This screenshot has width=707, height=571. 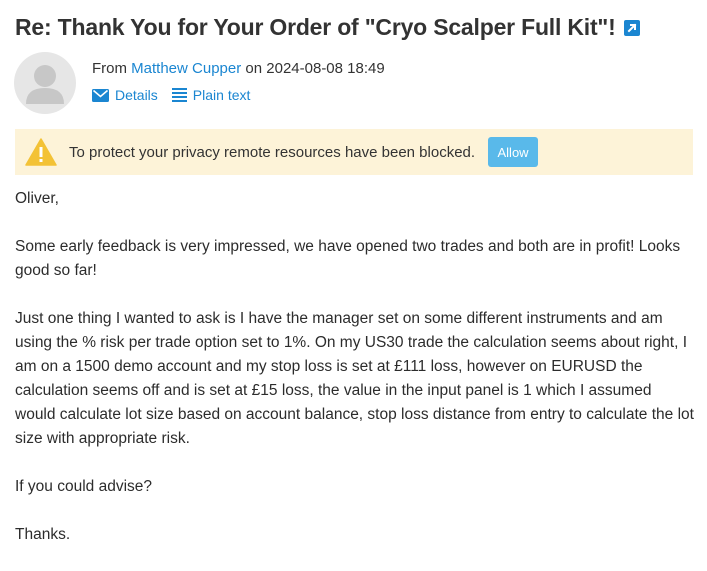 What do you see at coordinates (631, 27) in the screenshot?
I see `open-in-new-window-icon` at bounding box center [631, 27].